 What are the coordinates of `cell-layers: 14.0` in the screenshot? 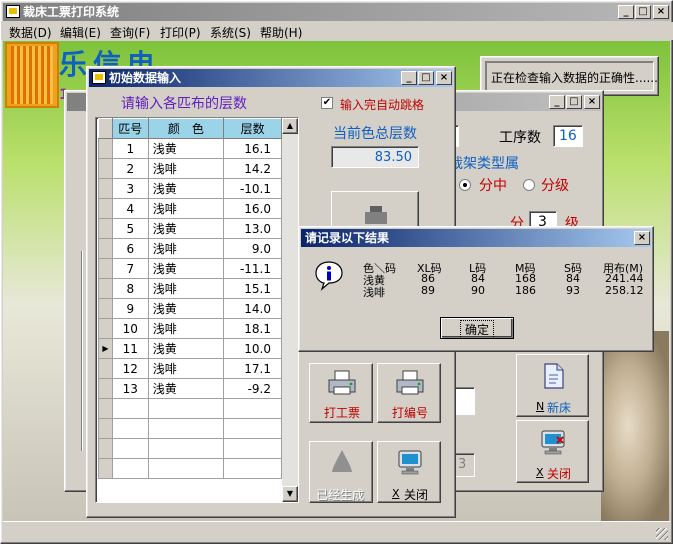 It's located at (252, 308).